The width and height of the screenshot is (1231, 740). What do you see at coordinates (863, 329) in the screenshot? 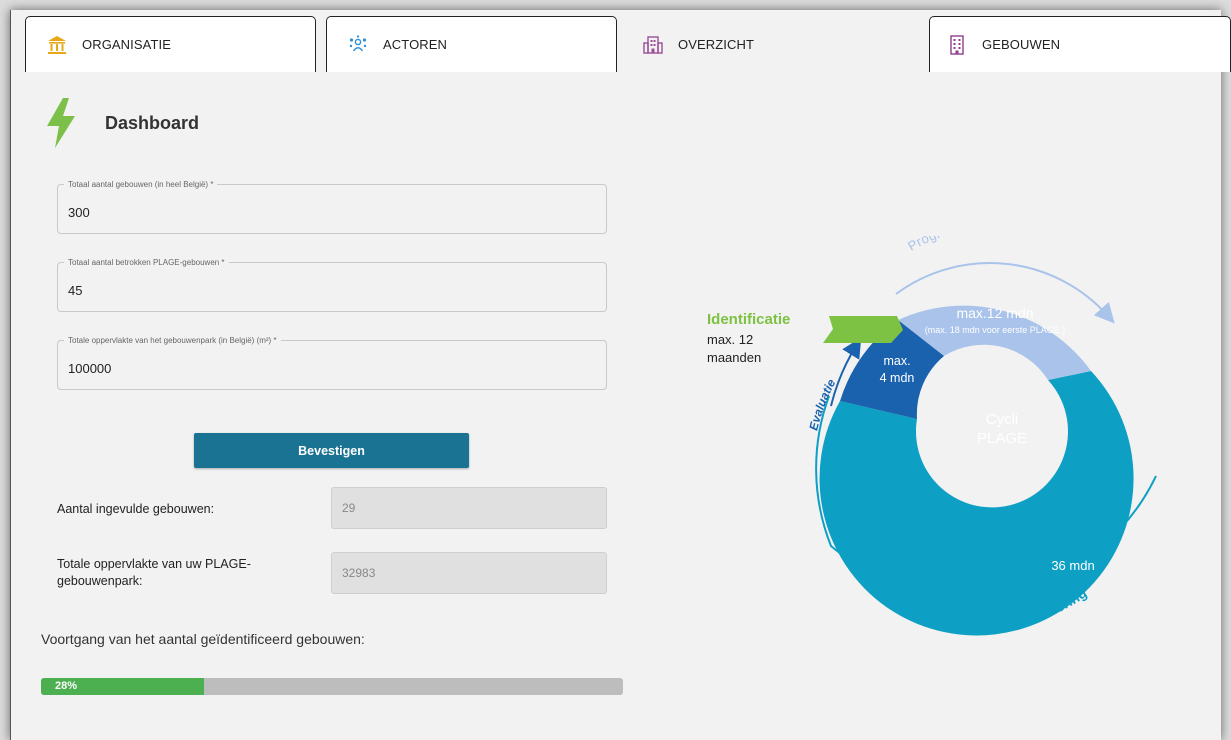
I see `identificatie-flag` at bounding box center [863, 329].